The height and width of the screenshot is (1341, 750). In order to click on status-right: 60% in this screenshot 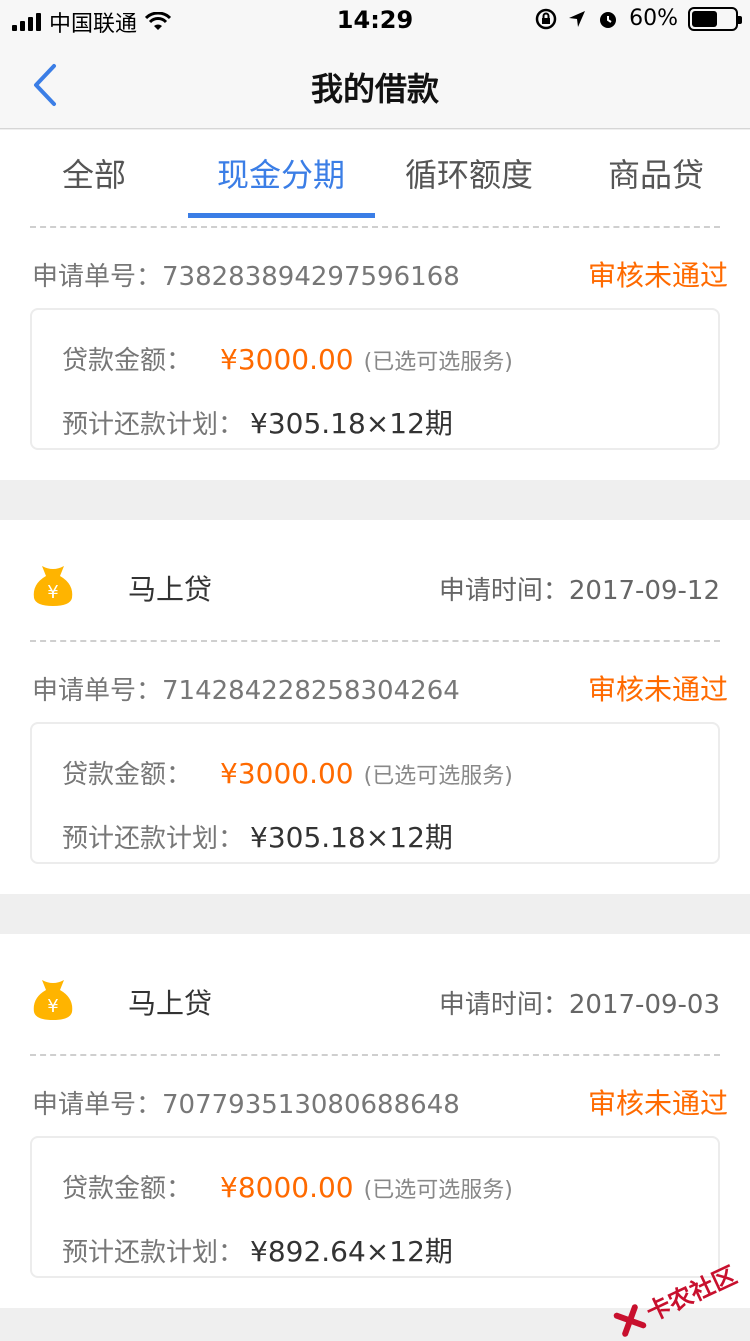, I will do `click(636, 18)`.